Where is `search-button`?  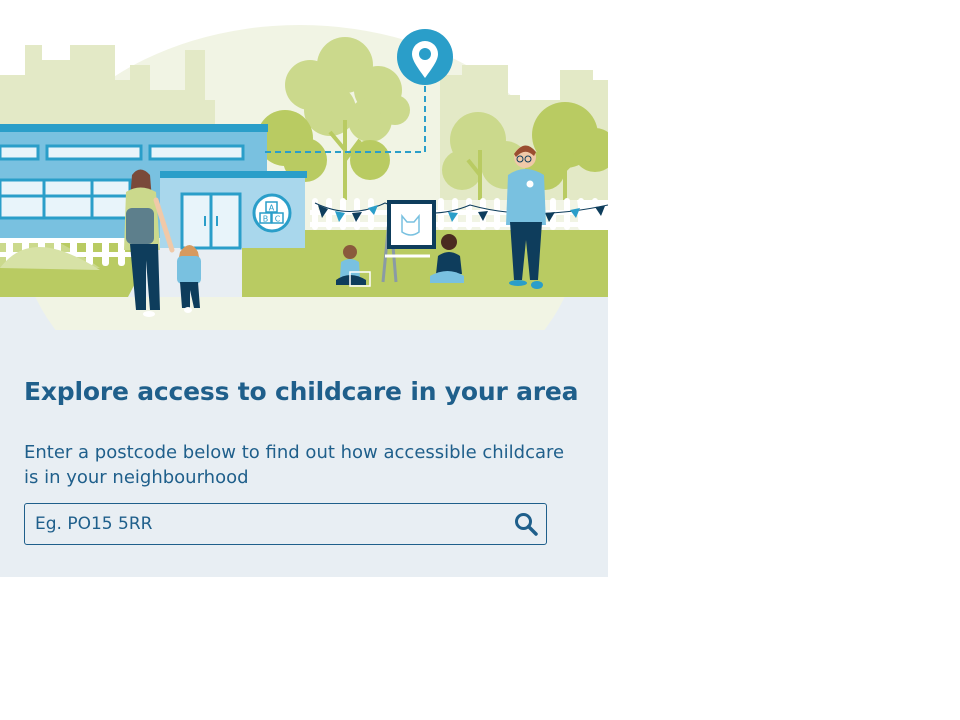
search-button is located at coordinates (526, 524).